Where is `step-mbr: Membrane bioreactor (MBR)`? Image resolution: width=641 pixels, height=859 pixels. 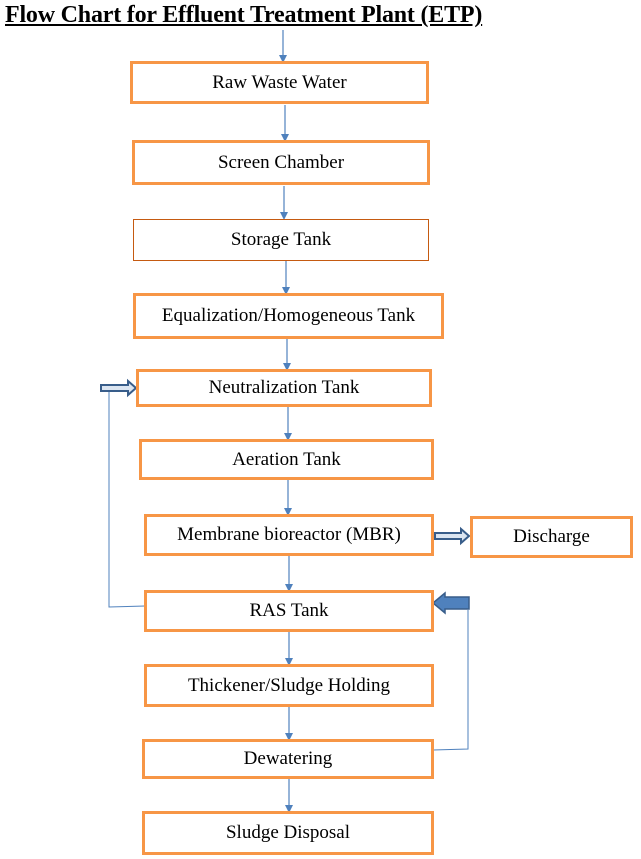
step-mbr: Membrane bioreactor (MBR) is located at coordinates (289, 535).